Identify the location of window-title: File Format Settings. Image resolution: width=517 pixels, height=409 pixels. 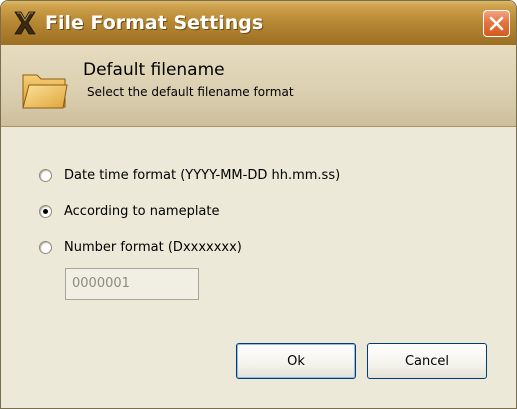
(154, 23).